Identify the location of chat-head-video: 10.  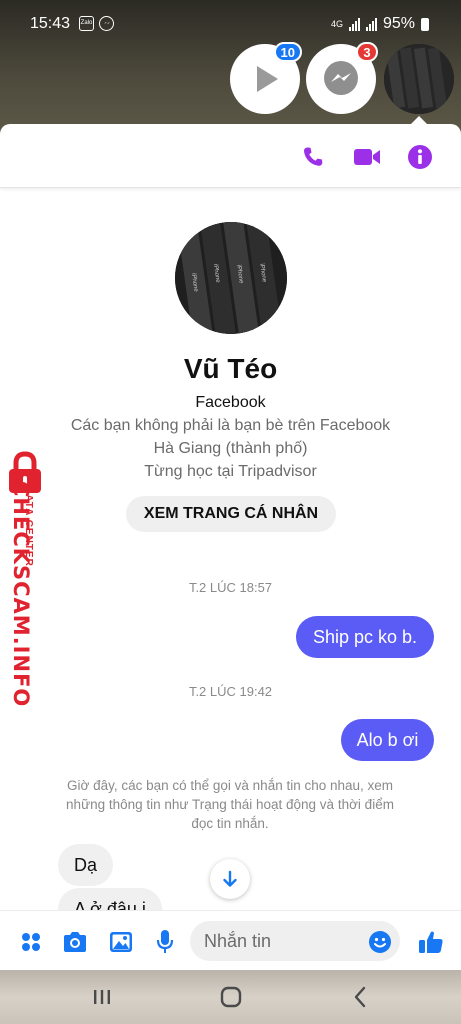
(266, 78).